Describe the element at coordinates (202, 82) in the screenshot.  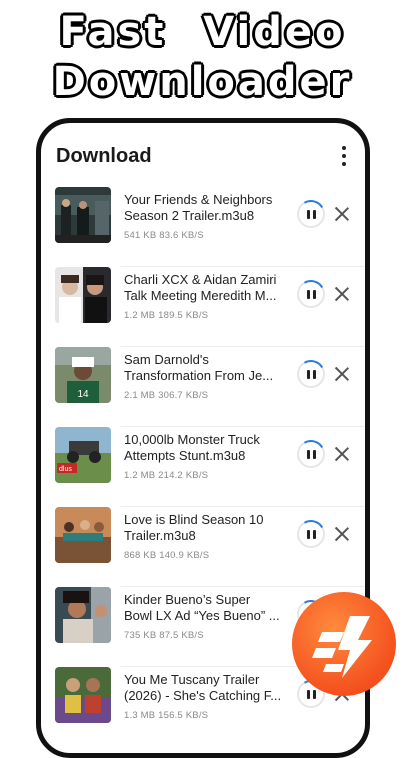
I see `promo-line-2: Downloader` at that location.